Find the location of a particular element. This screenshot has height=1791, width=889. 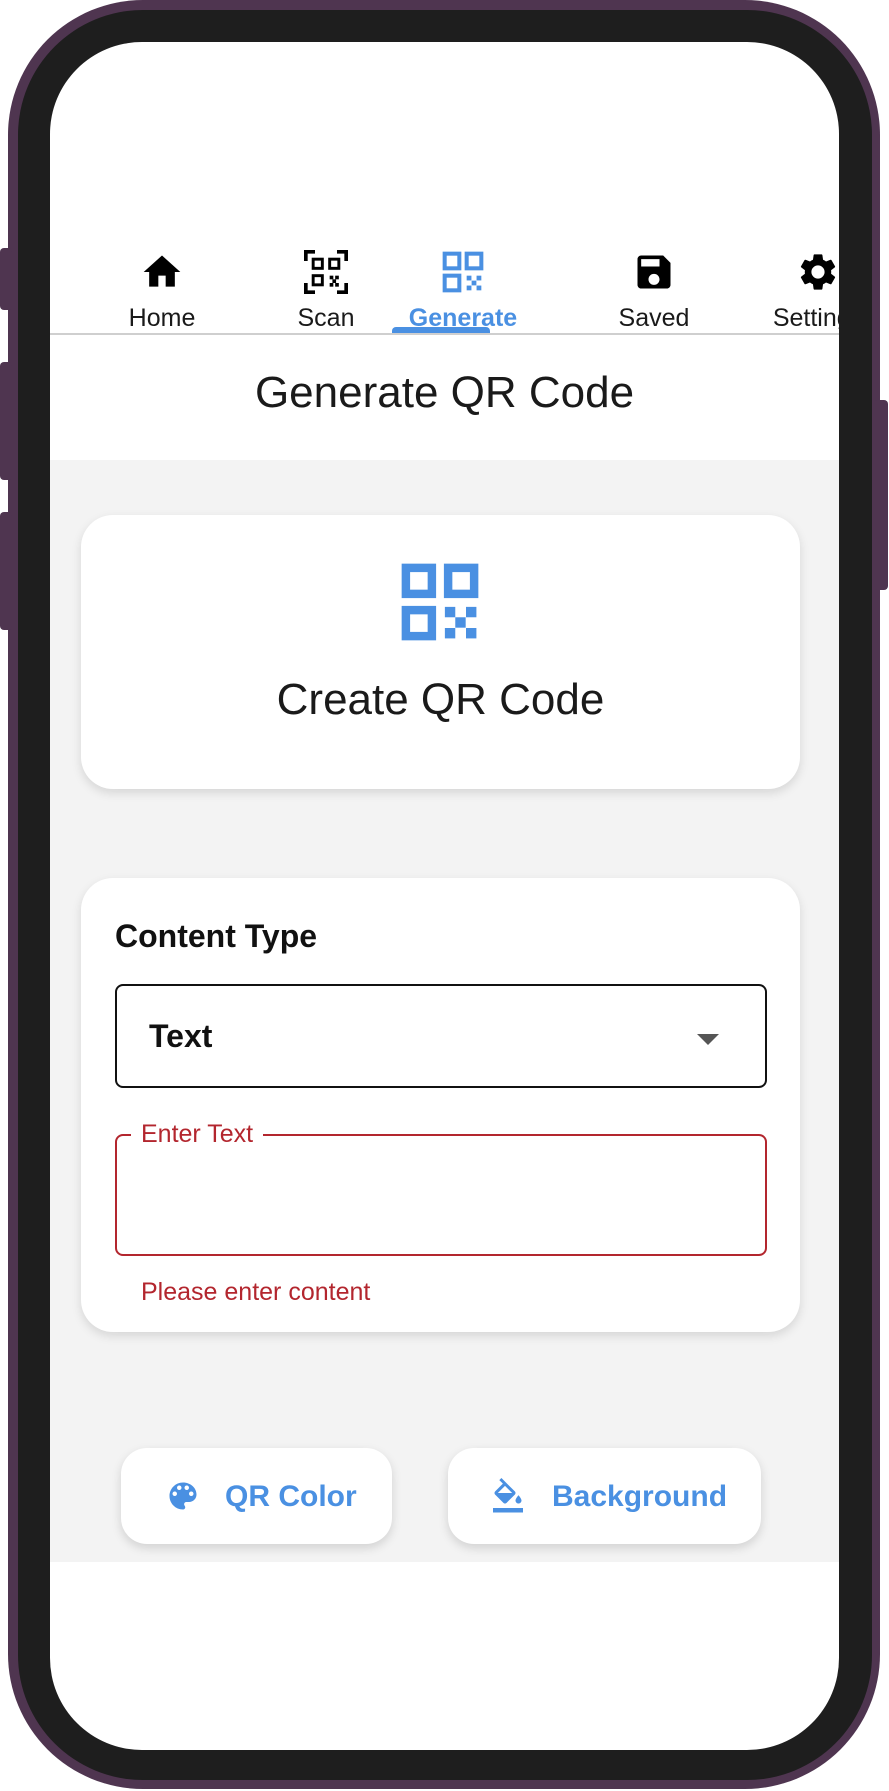

side-button-volume-down is located at coordinates (6, 571).